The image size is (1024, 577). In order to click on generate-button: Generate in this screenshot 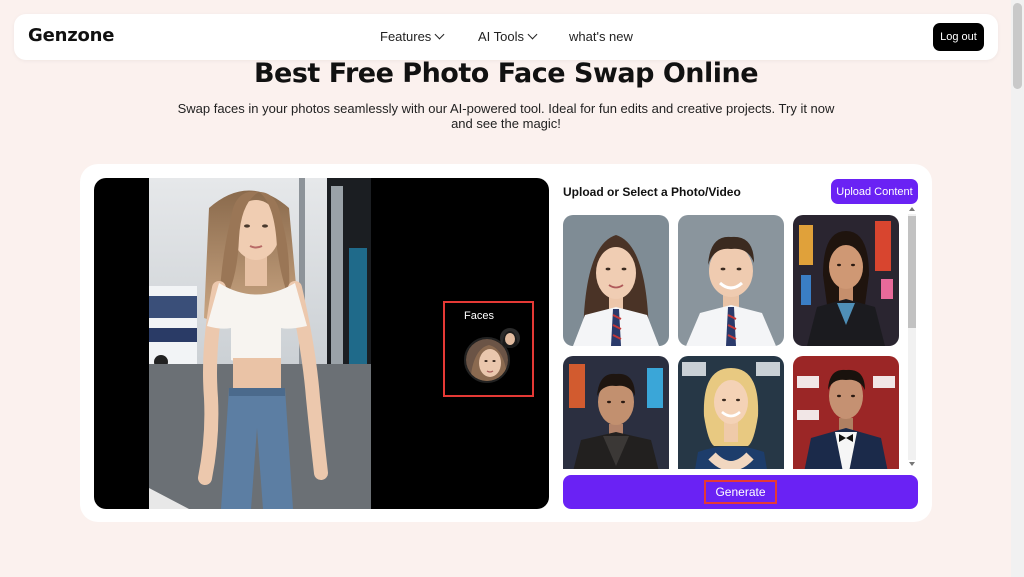, I will do `click(740, 492)`.